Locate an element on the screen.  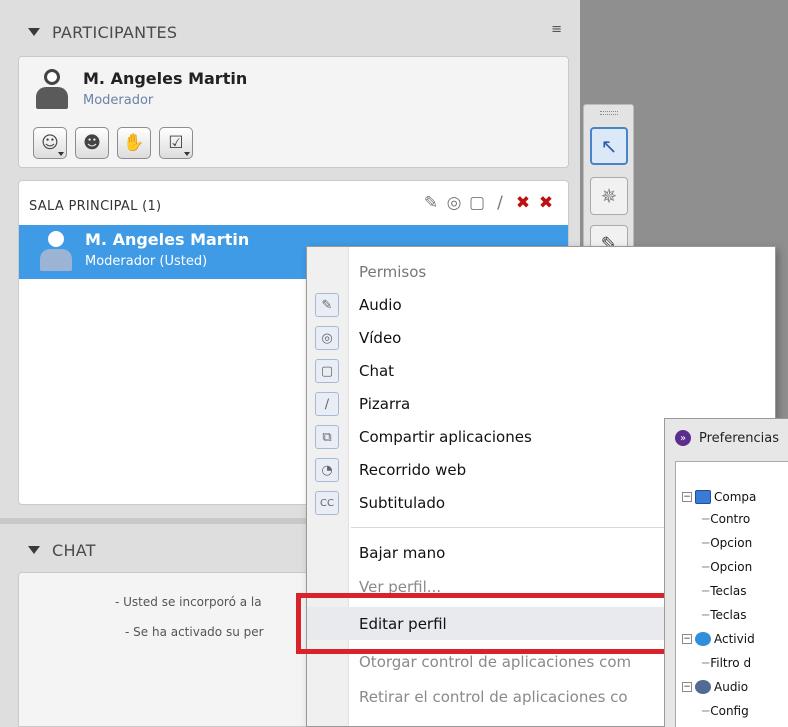
menu-item-chat: ▢ Chat is located at coordinates (541, 370).